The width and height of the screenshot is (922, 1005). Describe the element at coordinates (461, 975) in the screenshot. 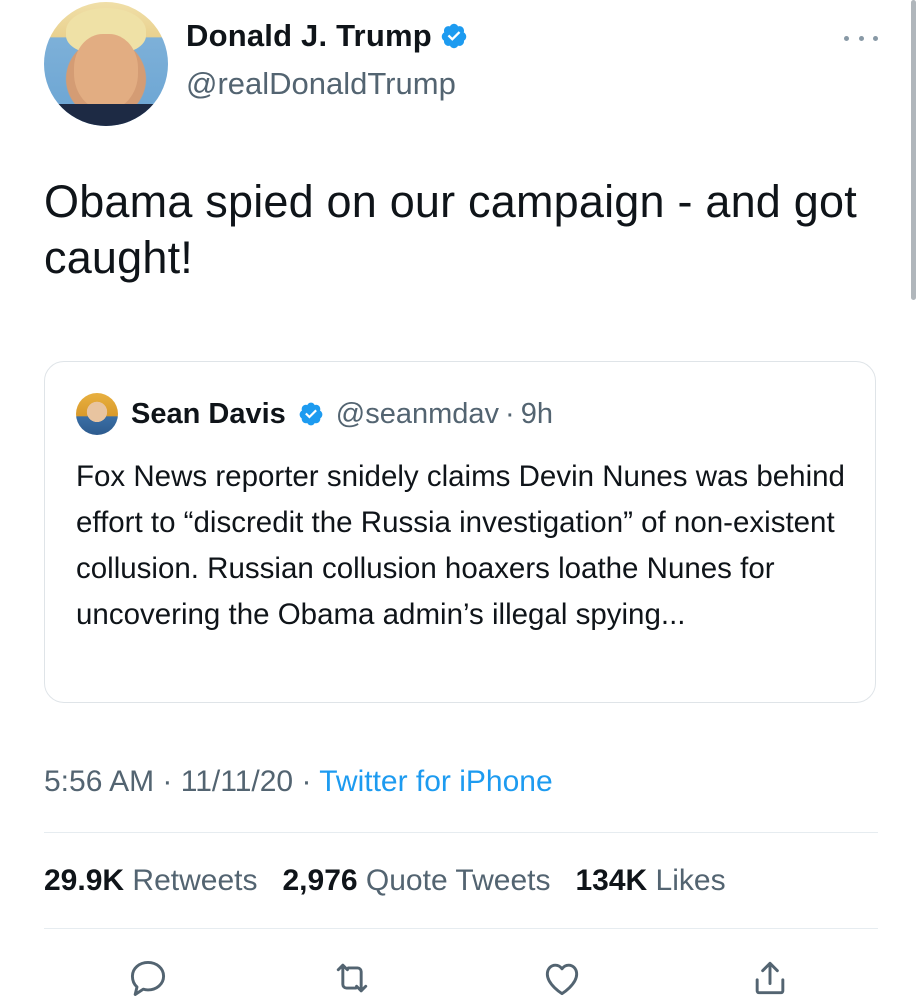

I see `action-bar` at that location.